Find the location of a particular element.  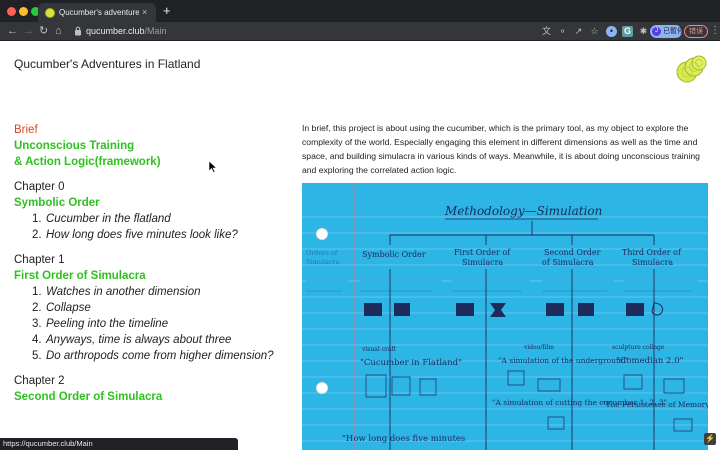

second-order-link: Second Order of Simulacra is located at coordinates (154, 397).